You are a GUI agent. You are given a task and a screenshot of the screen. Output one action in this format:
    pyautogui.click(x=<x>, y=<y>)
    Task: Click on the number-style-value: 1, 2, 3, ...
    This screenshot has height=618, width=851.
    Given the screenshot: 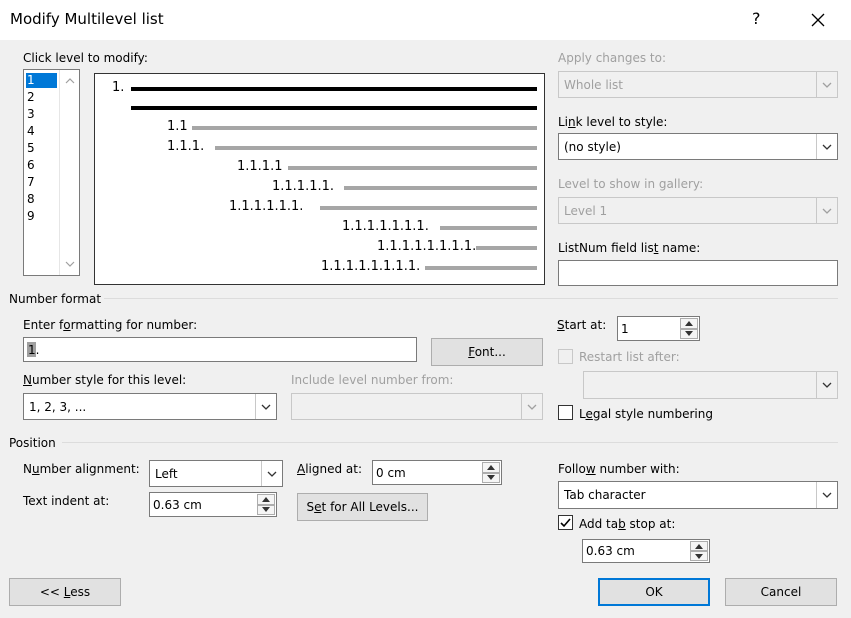 What is the action you would take?
    pyautogui.click(x=58, y=406)
    